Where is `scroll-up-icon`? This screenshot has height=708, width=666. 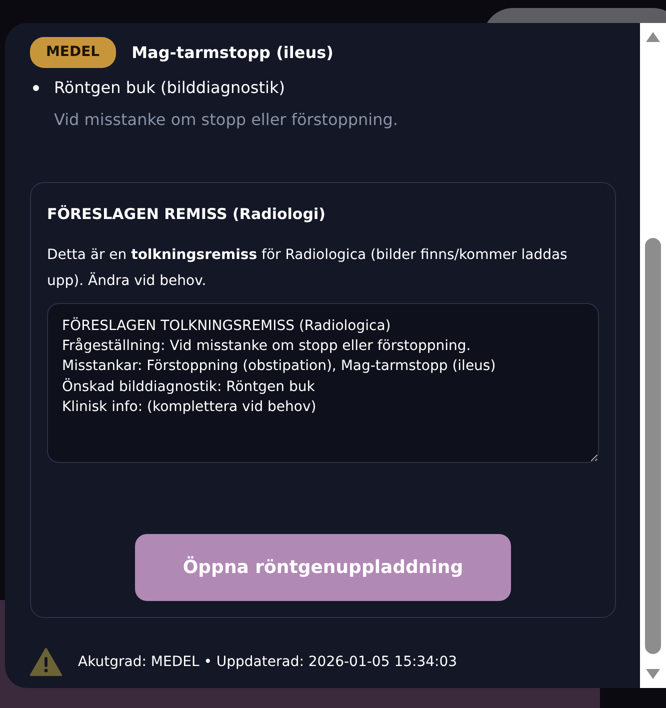 scroll-up-icon is located at coordinates (653, 37).